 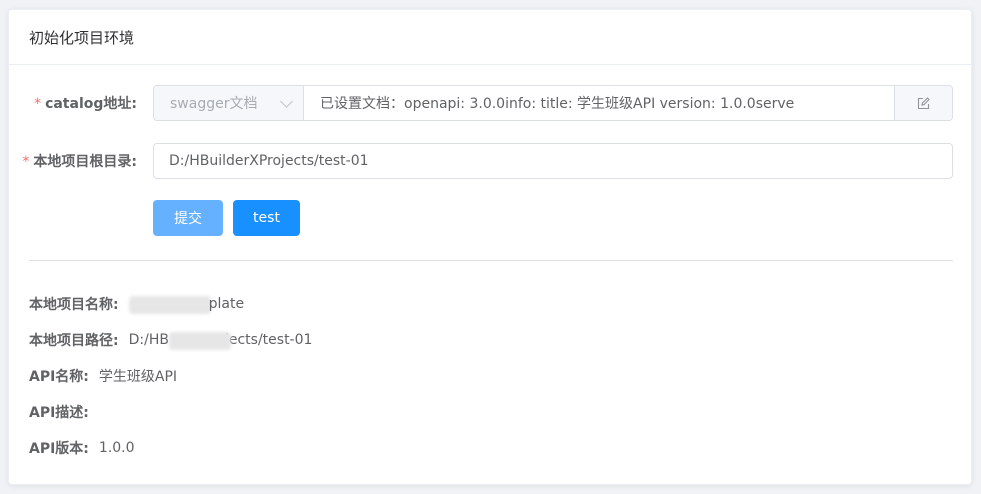 I want to click on edit-button, so click(x=923, y=103).